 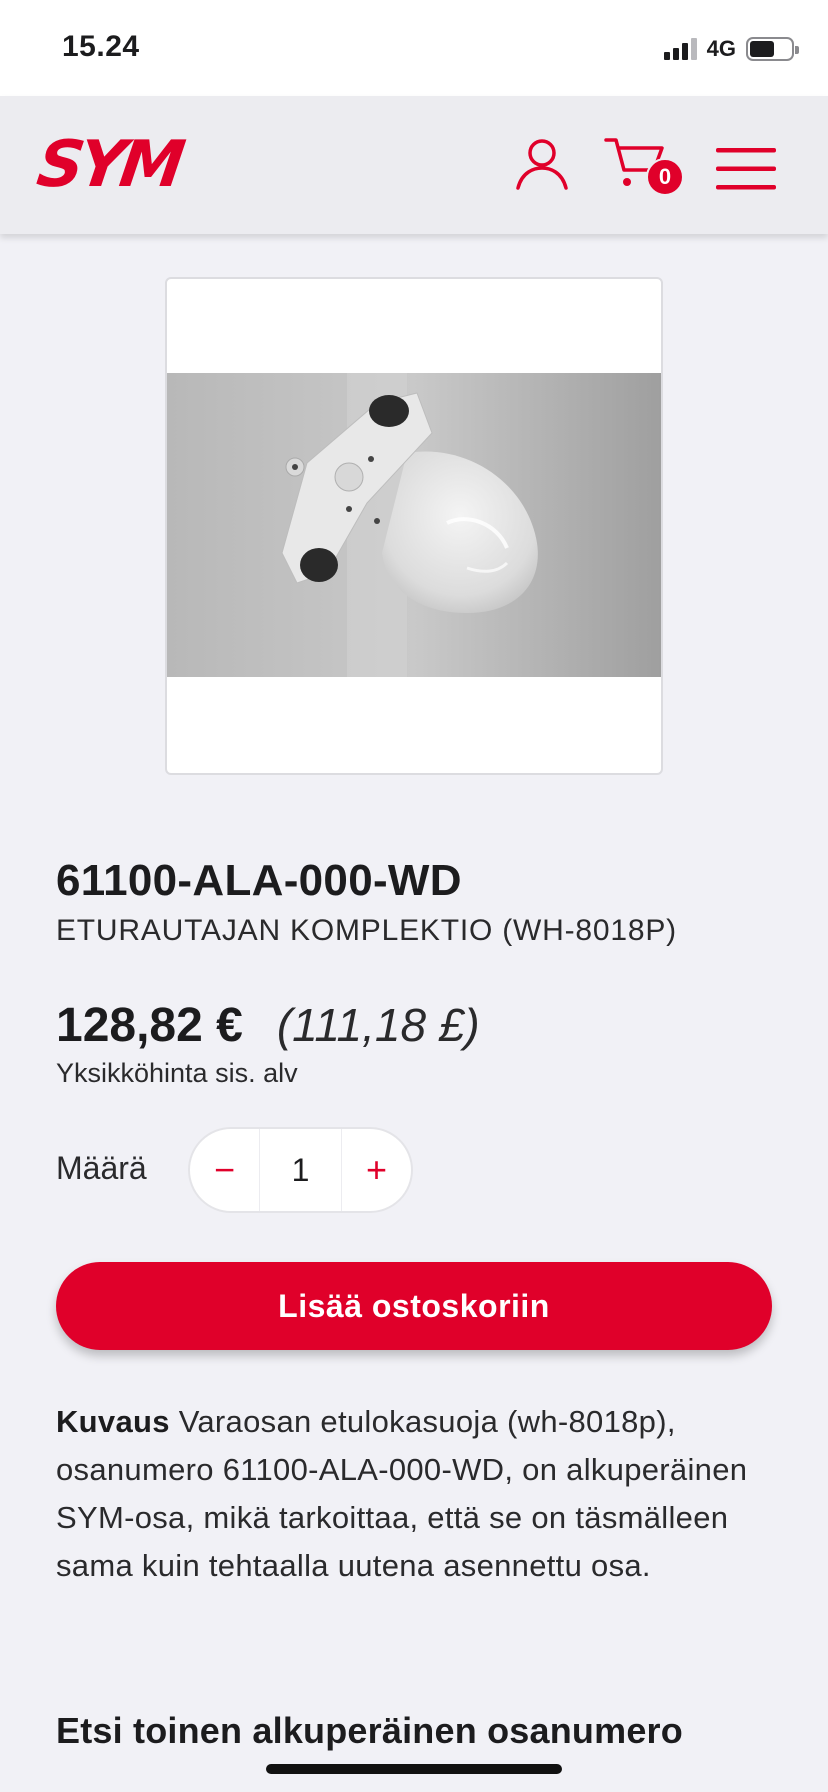 I want to click on price-note: Yksikköhinta sis. alv, so click(x=177, y=1073).